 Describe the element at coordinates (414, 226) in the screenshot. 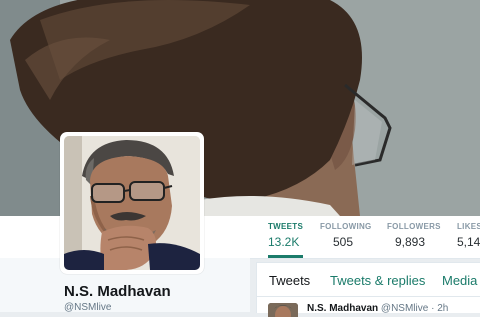

I see `stat-label: FOLLOWERS` at that location.